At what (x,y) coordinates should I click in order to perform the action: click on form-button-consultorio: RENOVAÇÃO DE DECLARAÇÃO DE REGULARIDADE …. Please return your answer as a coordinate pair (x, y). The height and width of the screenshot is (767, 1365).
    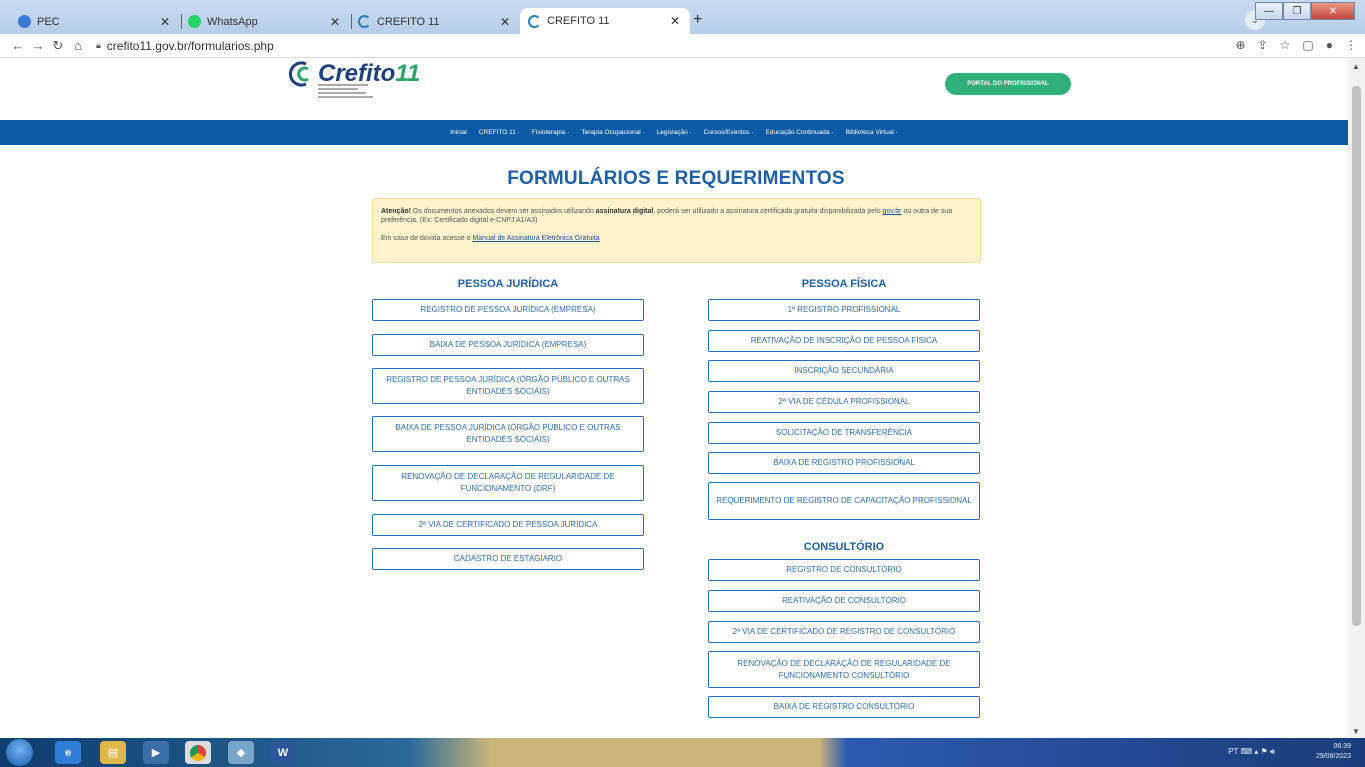
    Looking at the image, I should click on (844, 669).